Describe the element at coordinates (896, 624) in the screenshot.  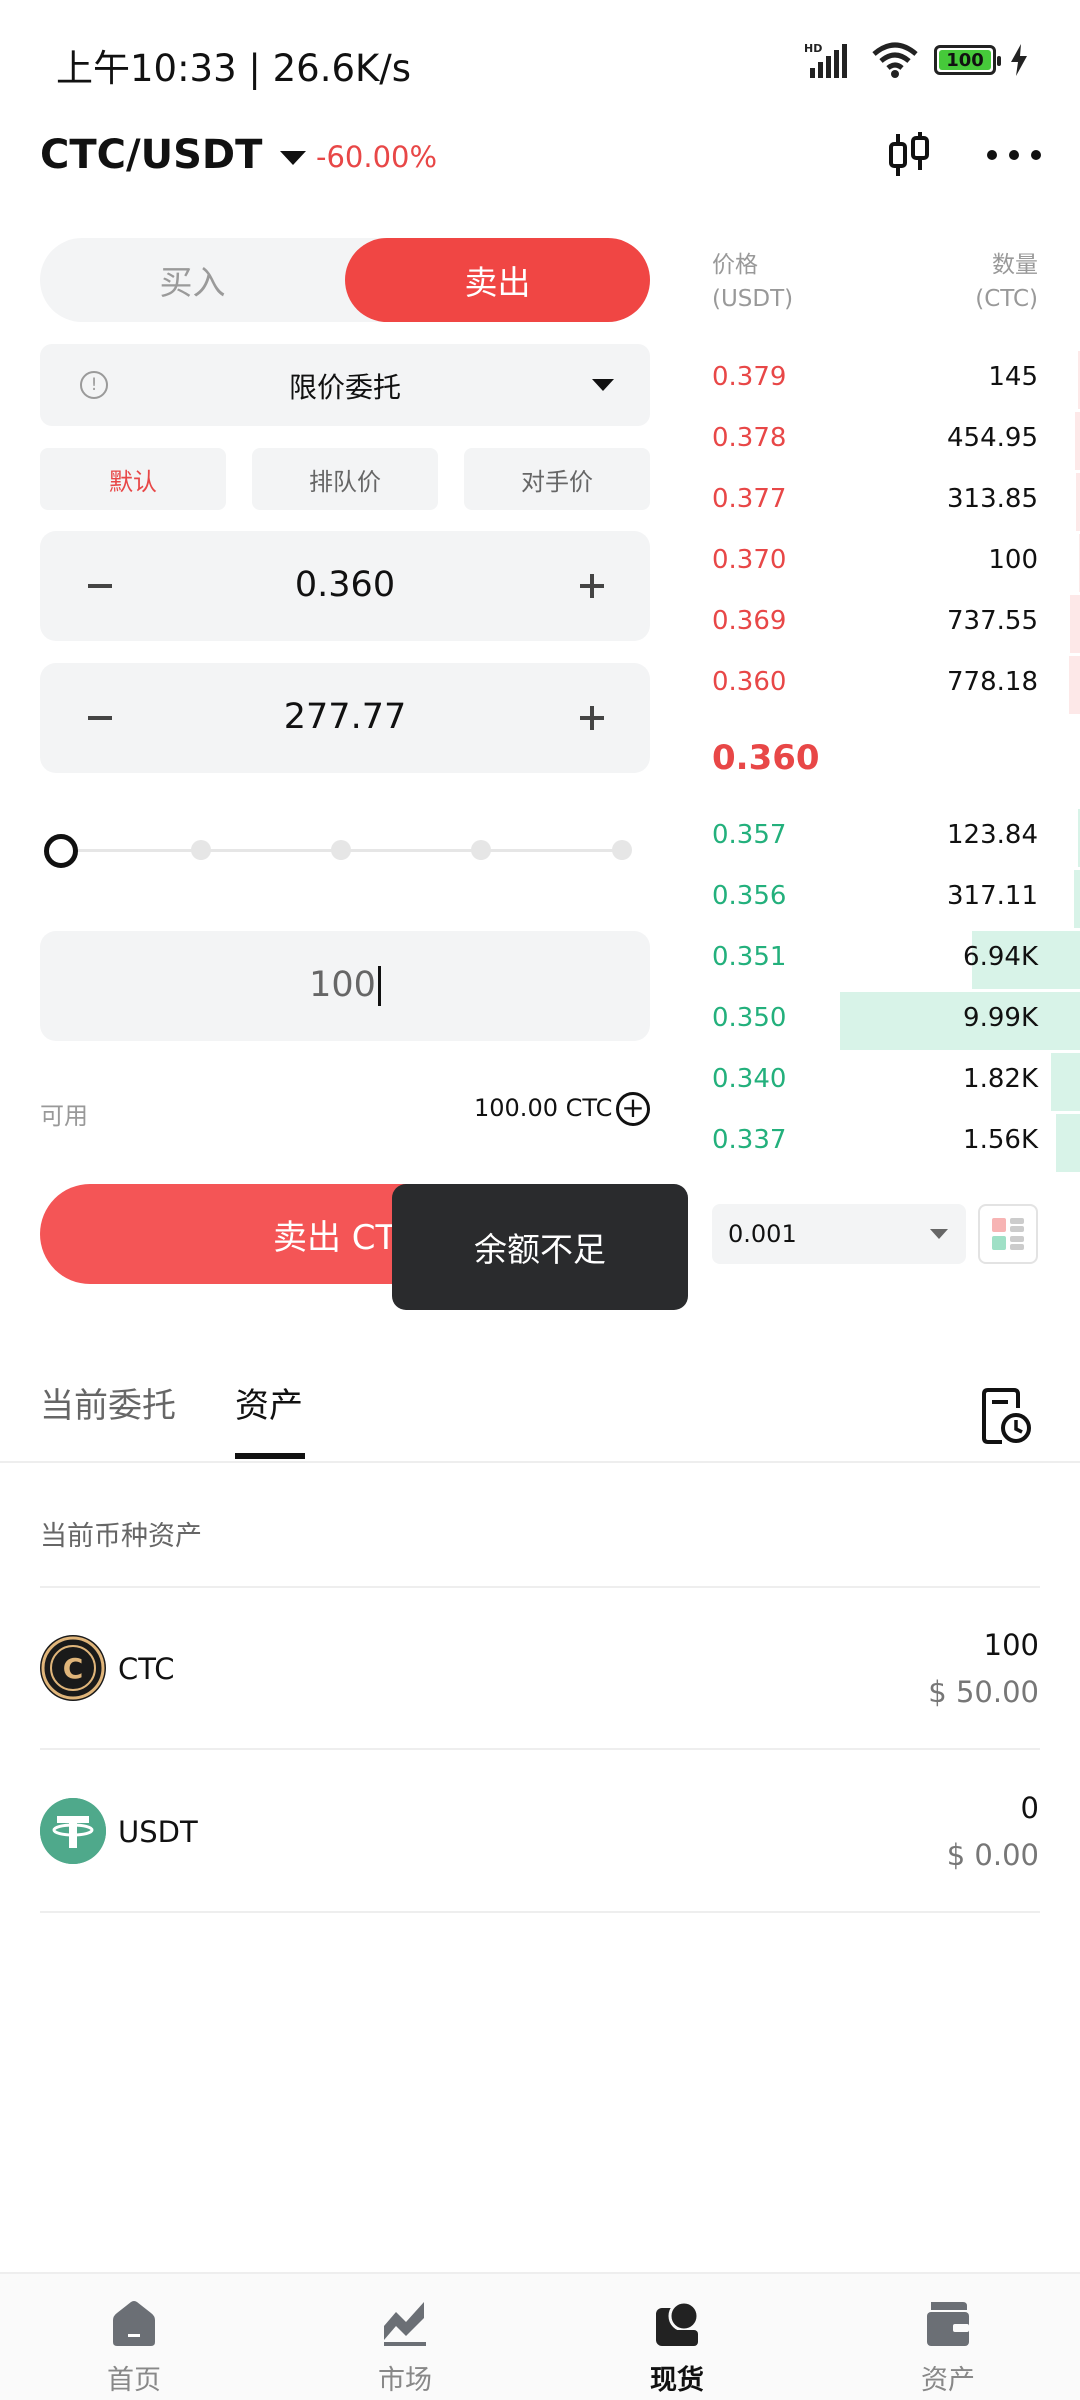
I see `ask-row: 0.369 737.55` at that location.